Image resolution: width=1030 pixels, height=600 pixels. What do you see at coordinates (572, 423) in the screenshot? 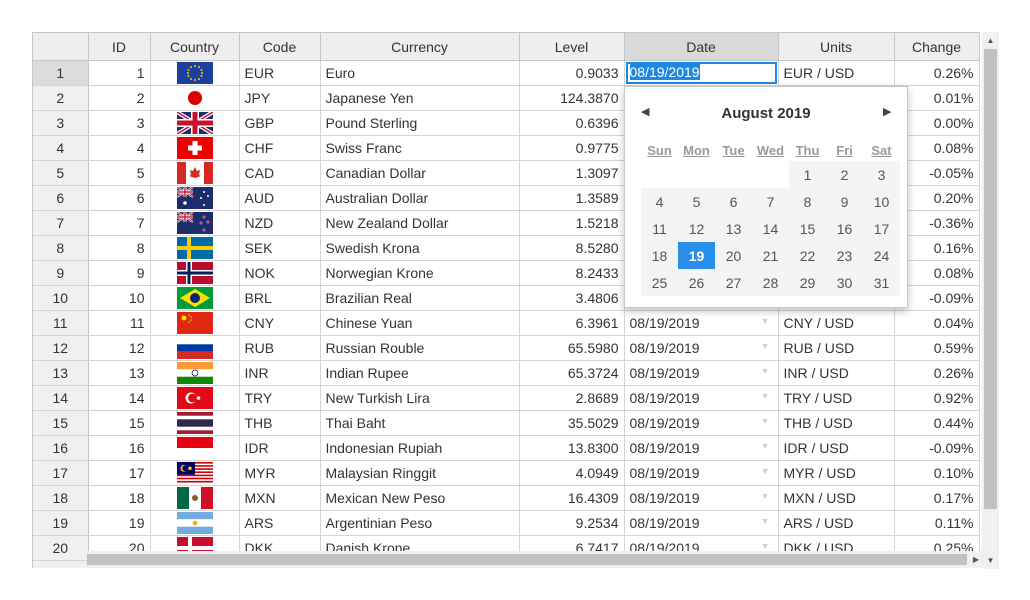
I see `cell-level: 35.5029` at bounding box center [572, 423].